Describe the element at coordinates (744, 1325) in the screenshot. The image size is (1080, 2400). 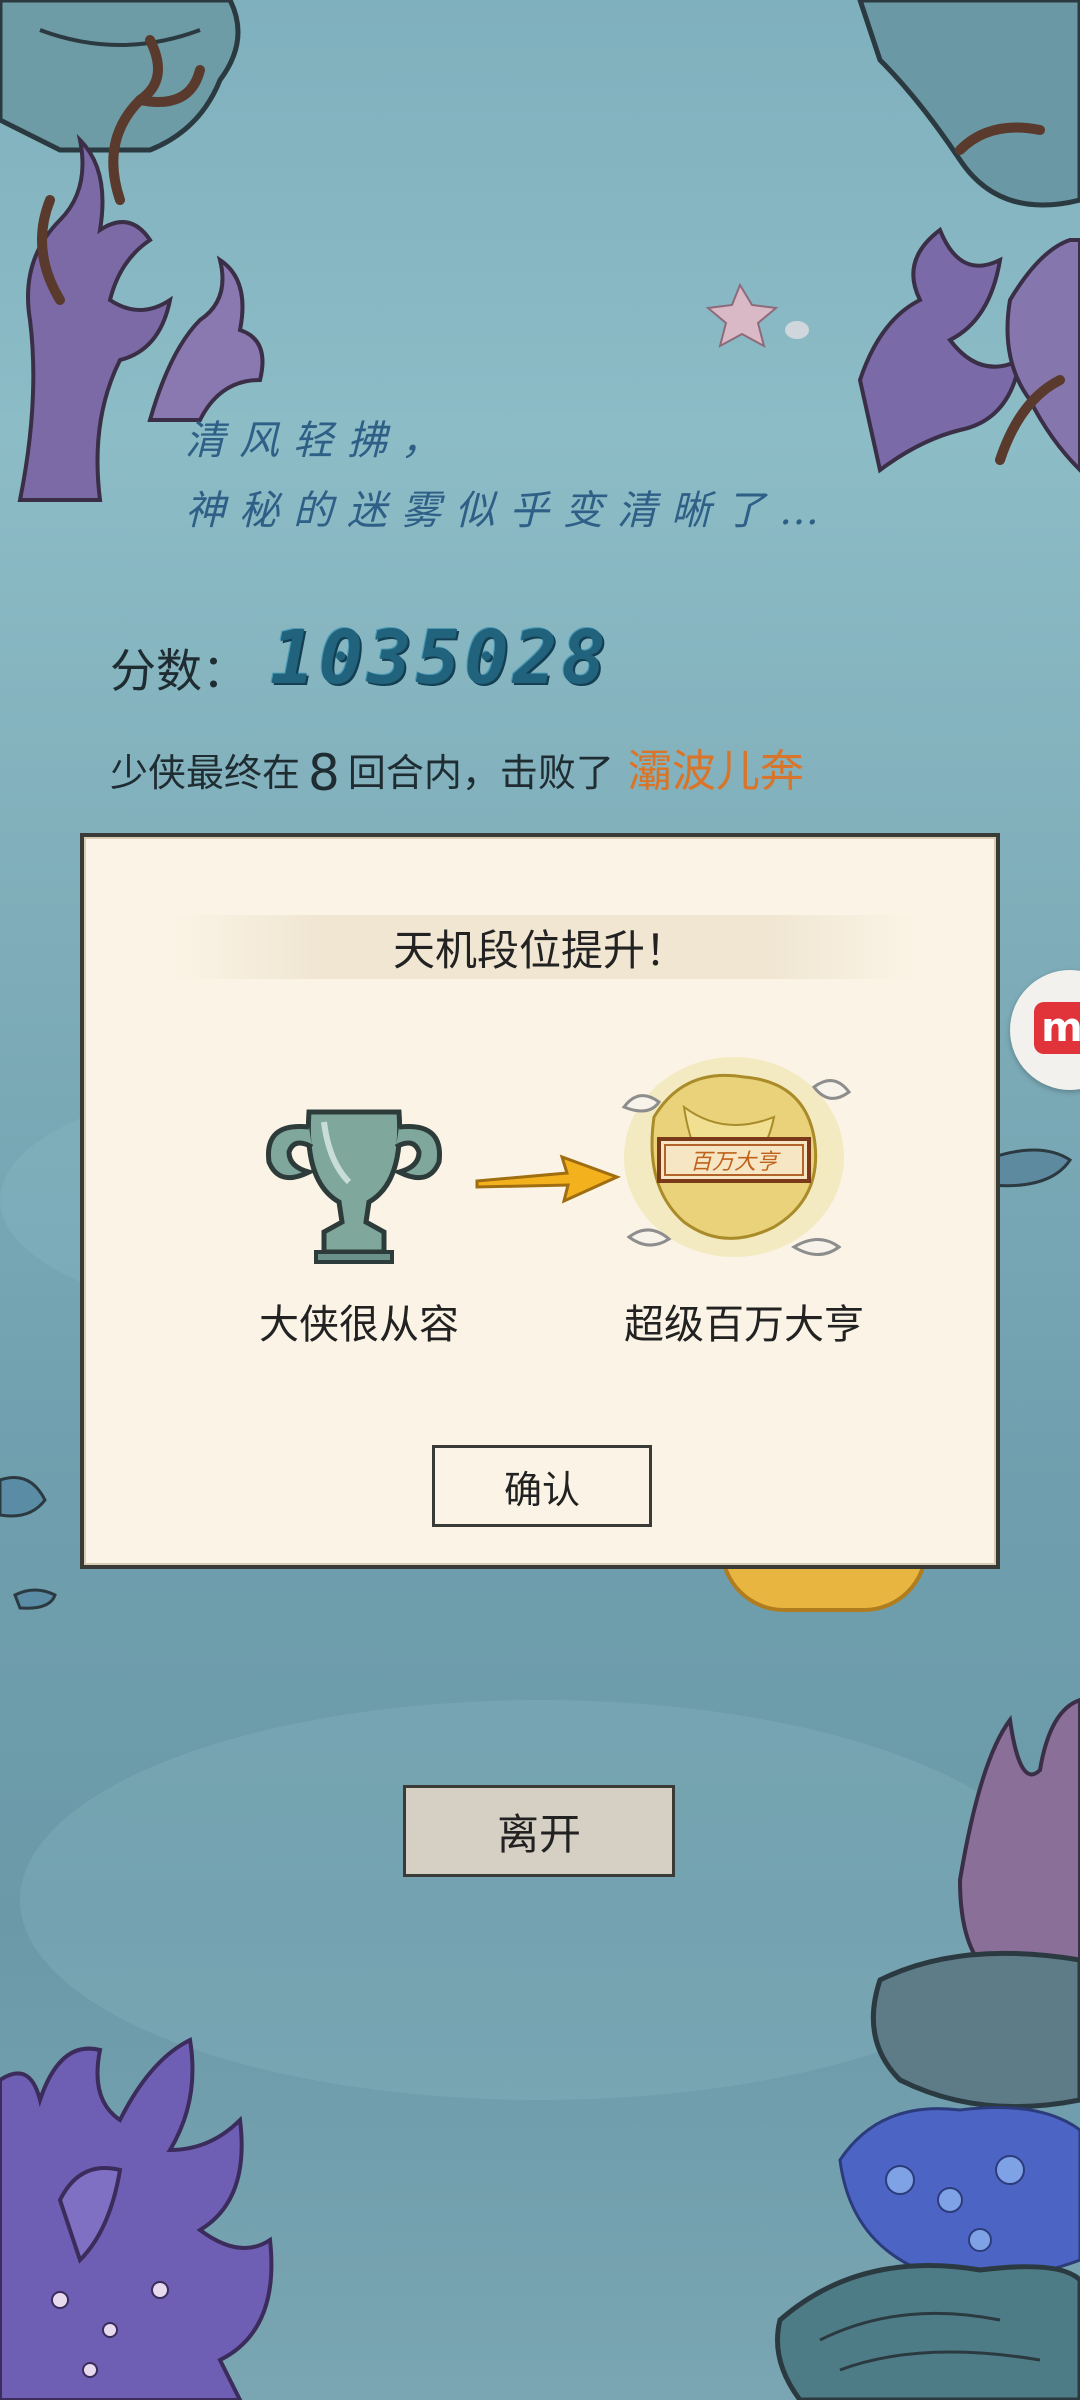
I see `new-rank-label: 超级百万大亨` at that location.